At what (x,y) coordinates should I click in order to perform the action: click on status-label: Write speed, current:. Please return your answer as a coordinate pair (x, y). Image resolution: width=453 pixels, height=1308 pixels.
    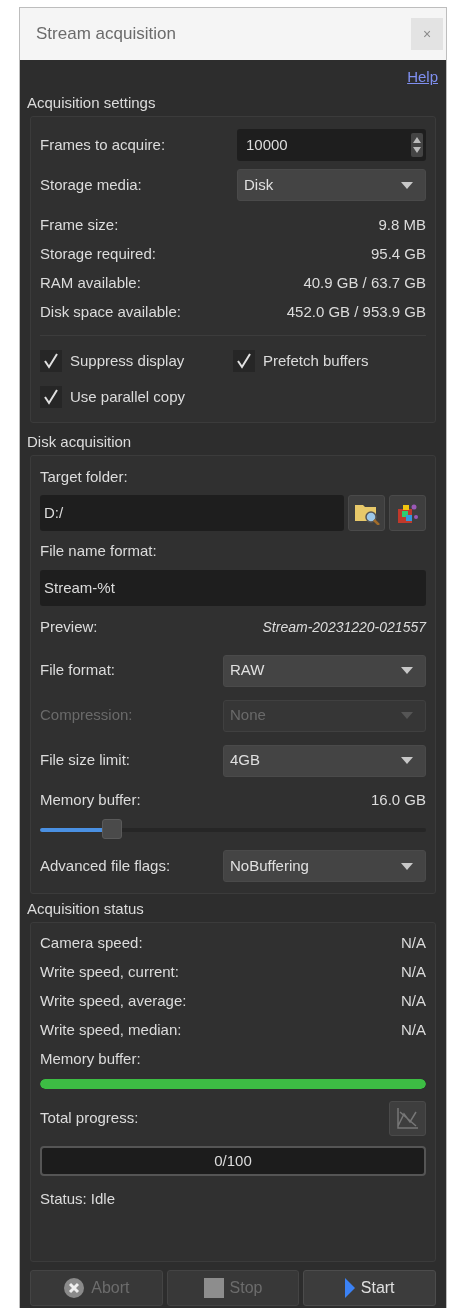
    Looking at the image, I should click on (109, 972).